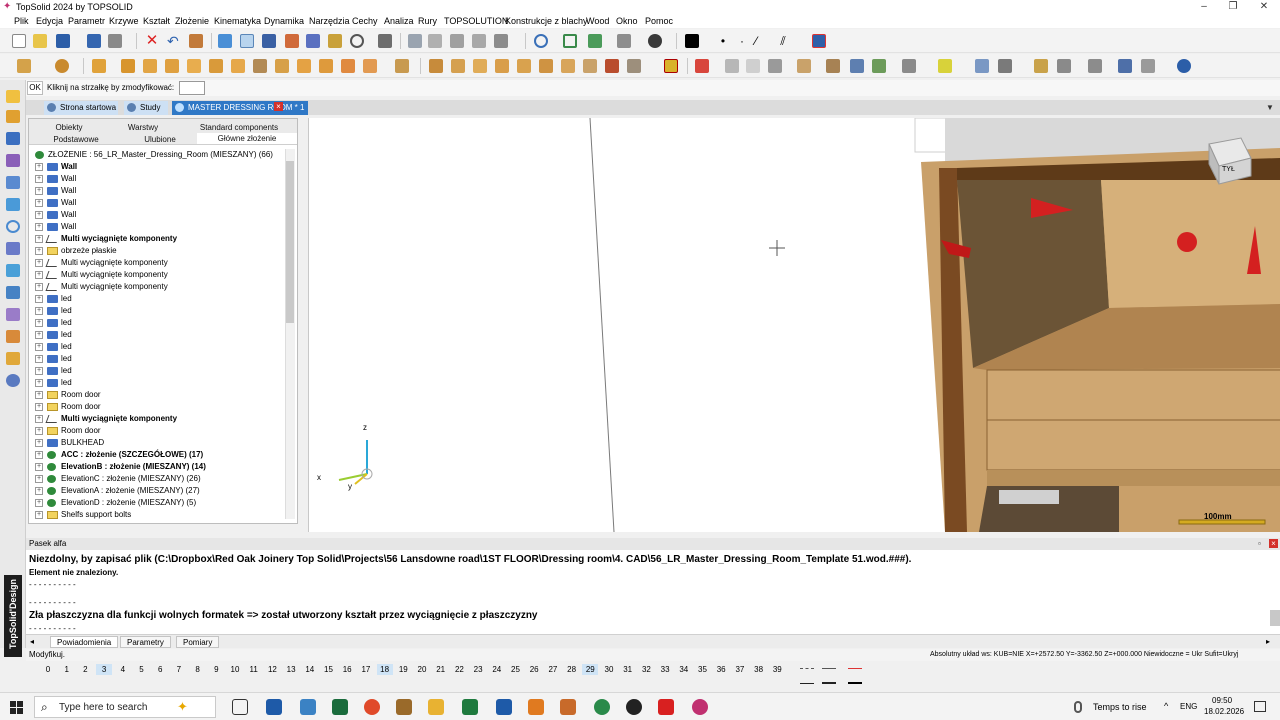  Describe the element at coordinates (553, 669) in the screenshot. I see `layer-number: 27` at that location.